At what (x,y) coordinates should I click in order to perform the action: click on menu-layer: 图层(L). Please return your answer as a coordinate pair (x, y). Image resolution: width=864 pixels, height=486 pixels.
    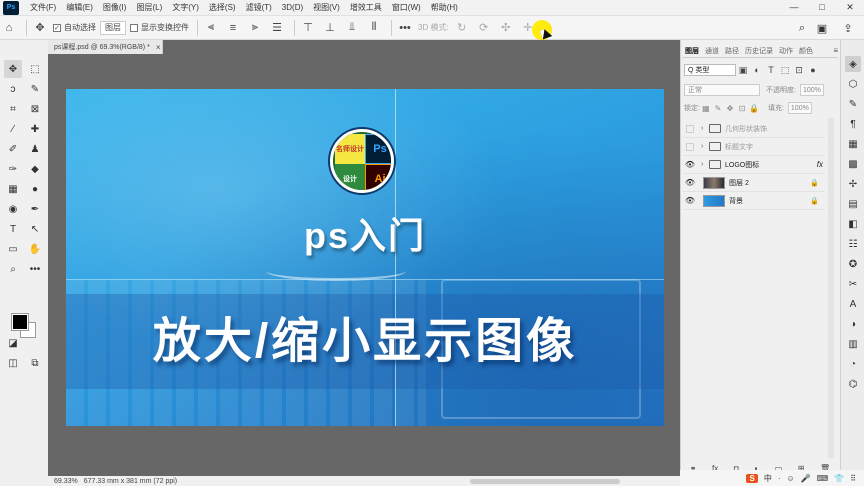
    Looking at the image, I should click on (149, 7).